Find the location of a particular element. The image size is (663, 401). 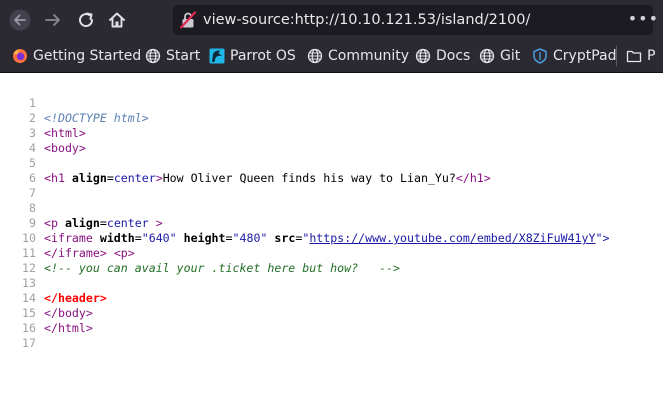

h1-open-tag: <h1 is located at coordinates (58, 178).